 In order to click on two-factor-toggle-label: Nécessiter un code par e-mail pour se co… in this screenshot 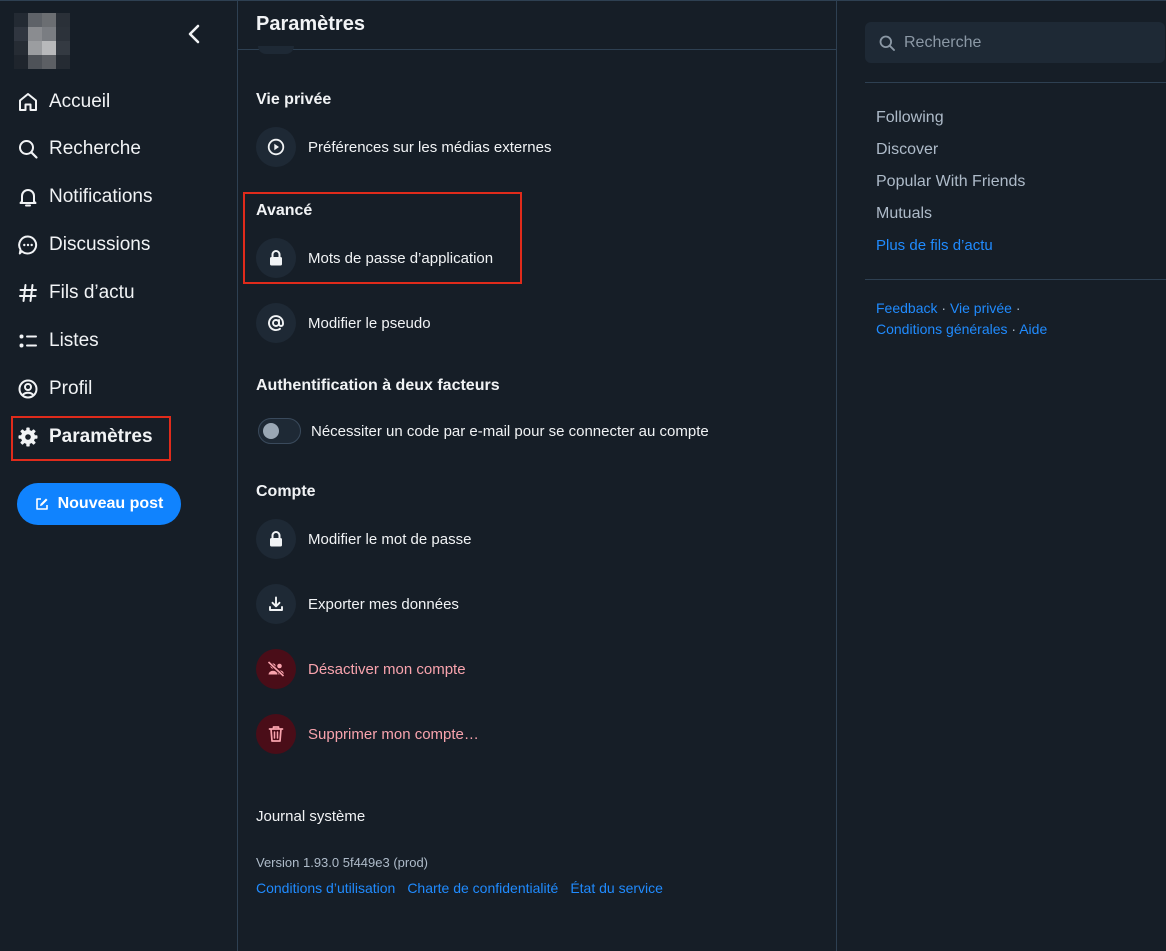, I will do `click(510, 431)`.